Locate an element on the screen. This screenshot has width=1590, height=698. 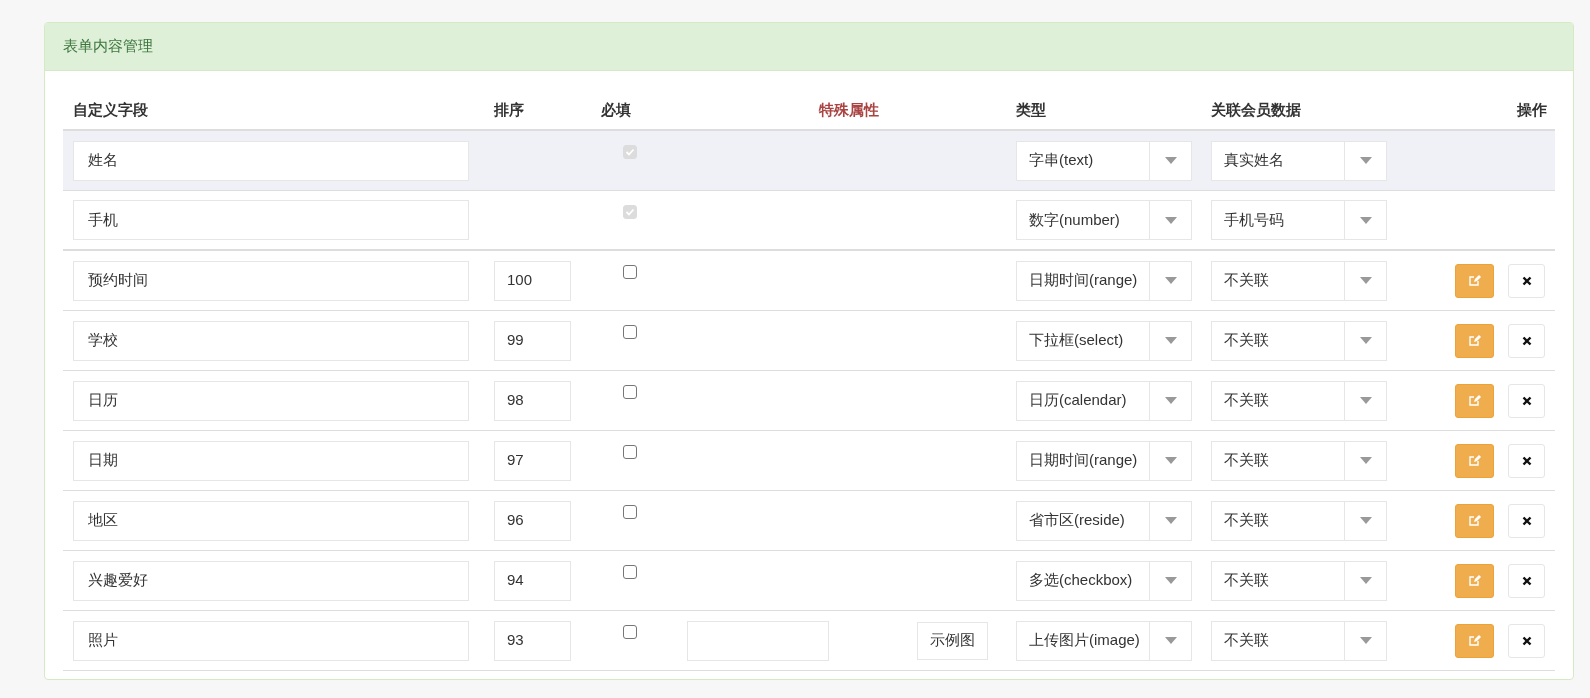
column-header: 类型 is located at coordinates (1031, 109).